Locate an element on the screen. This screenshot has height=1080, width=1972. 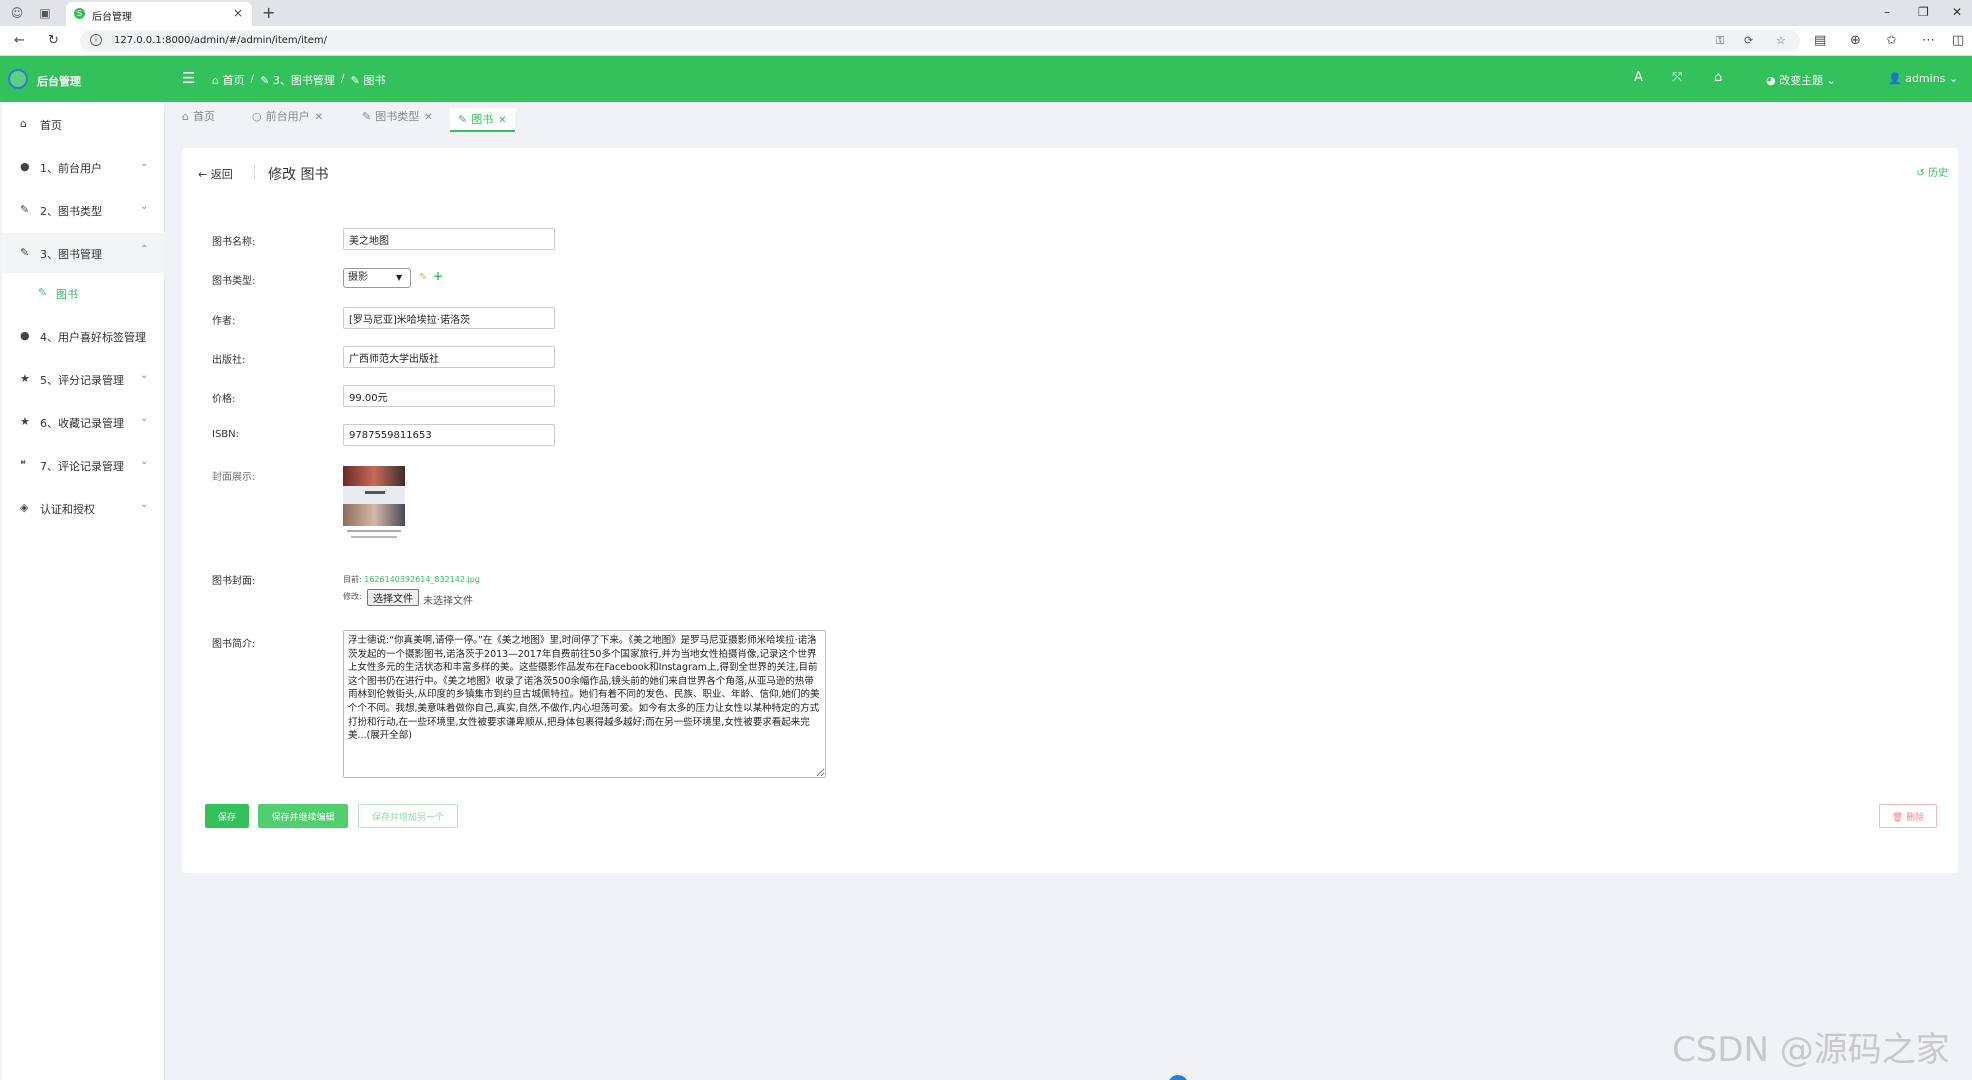
user-icon: ○ is located at coordinates (257, 116).